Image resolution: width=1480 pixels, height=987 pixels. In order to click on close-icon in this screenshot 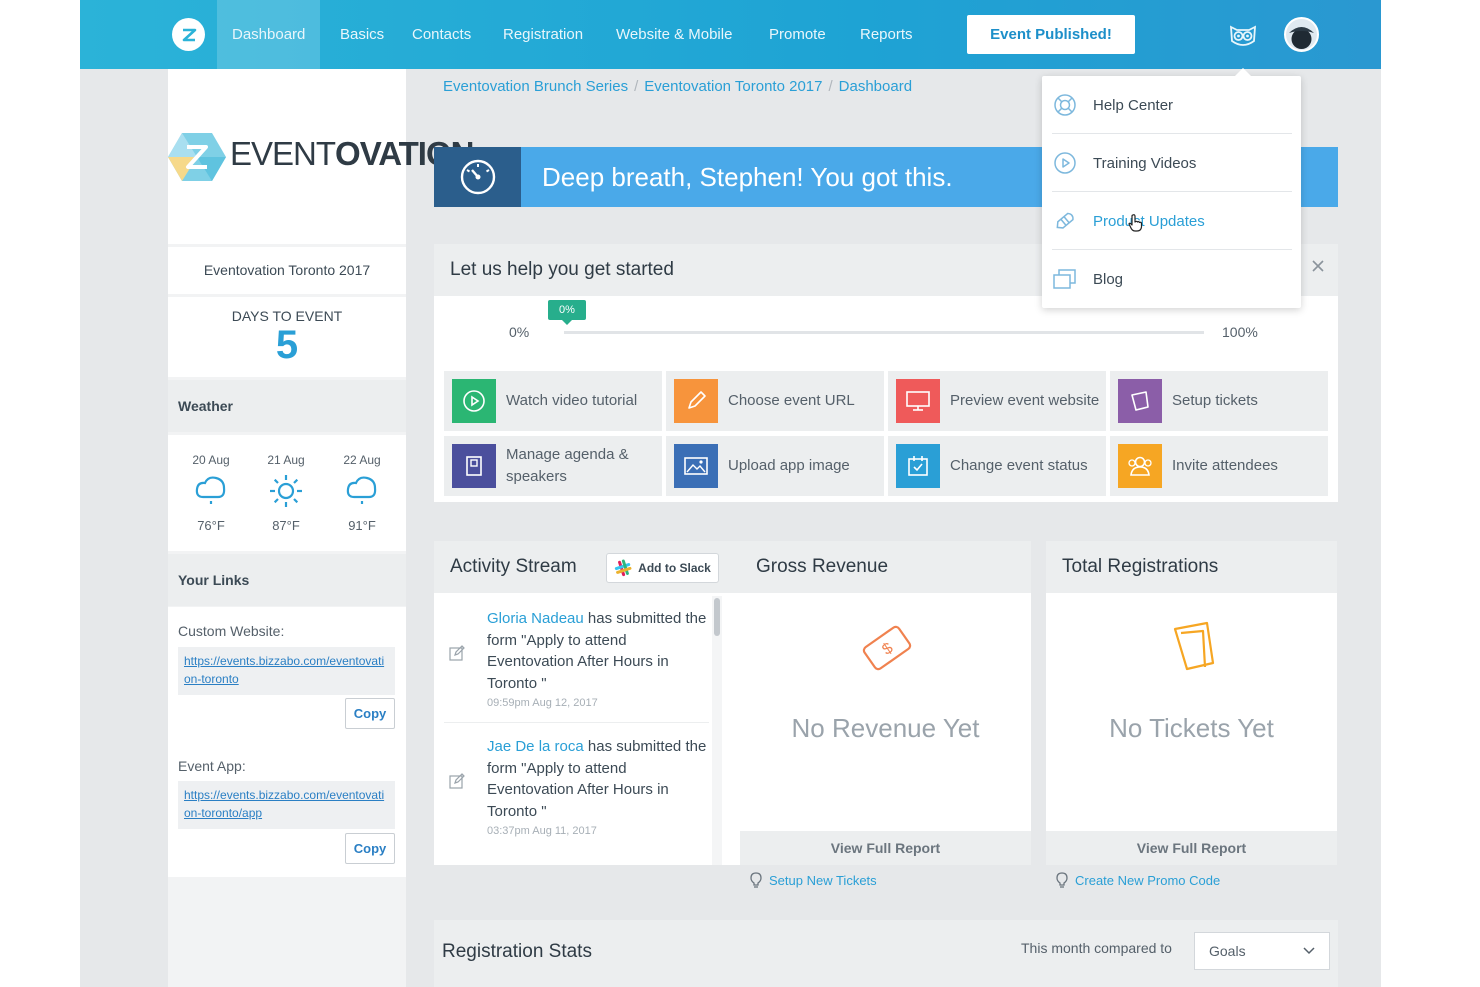, I will do `click(1318, 266)`.